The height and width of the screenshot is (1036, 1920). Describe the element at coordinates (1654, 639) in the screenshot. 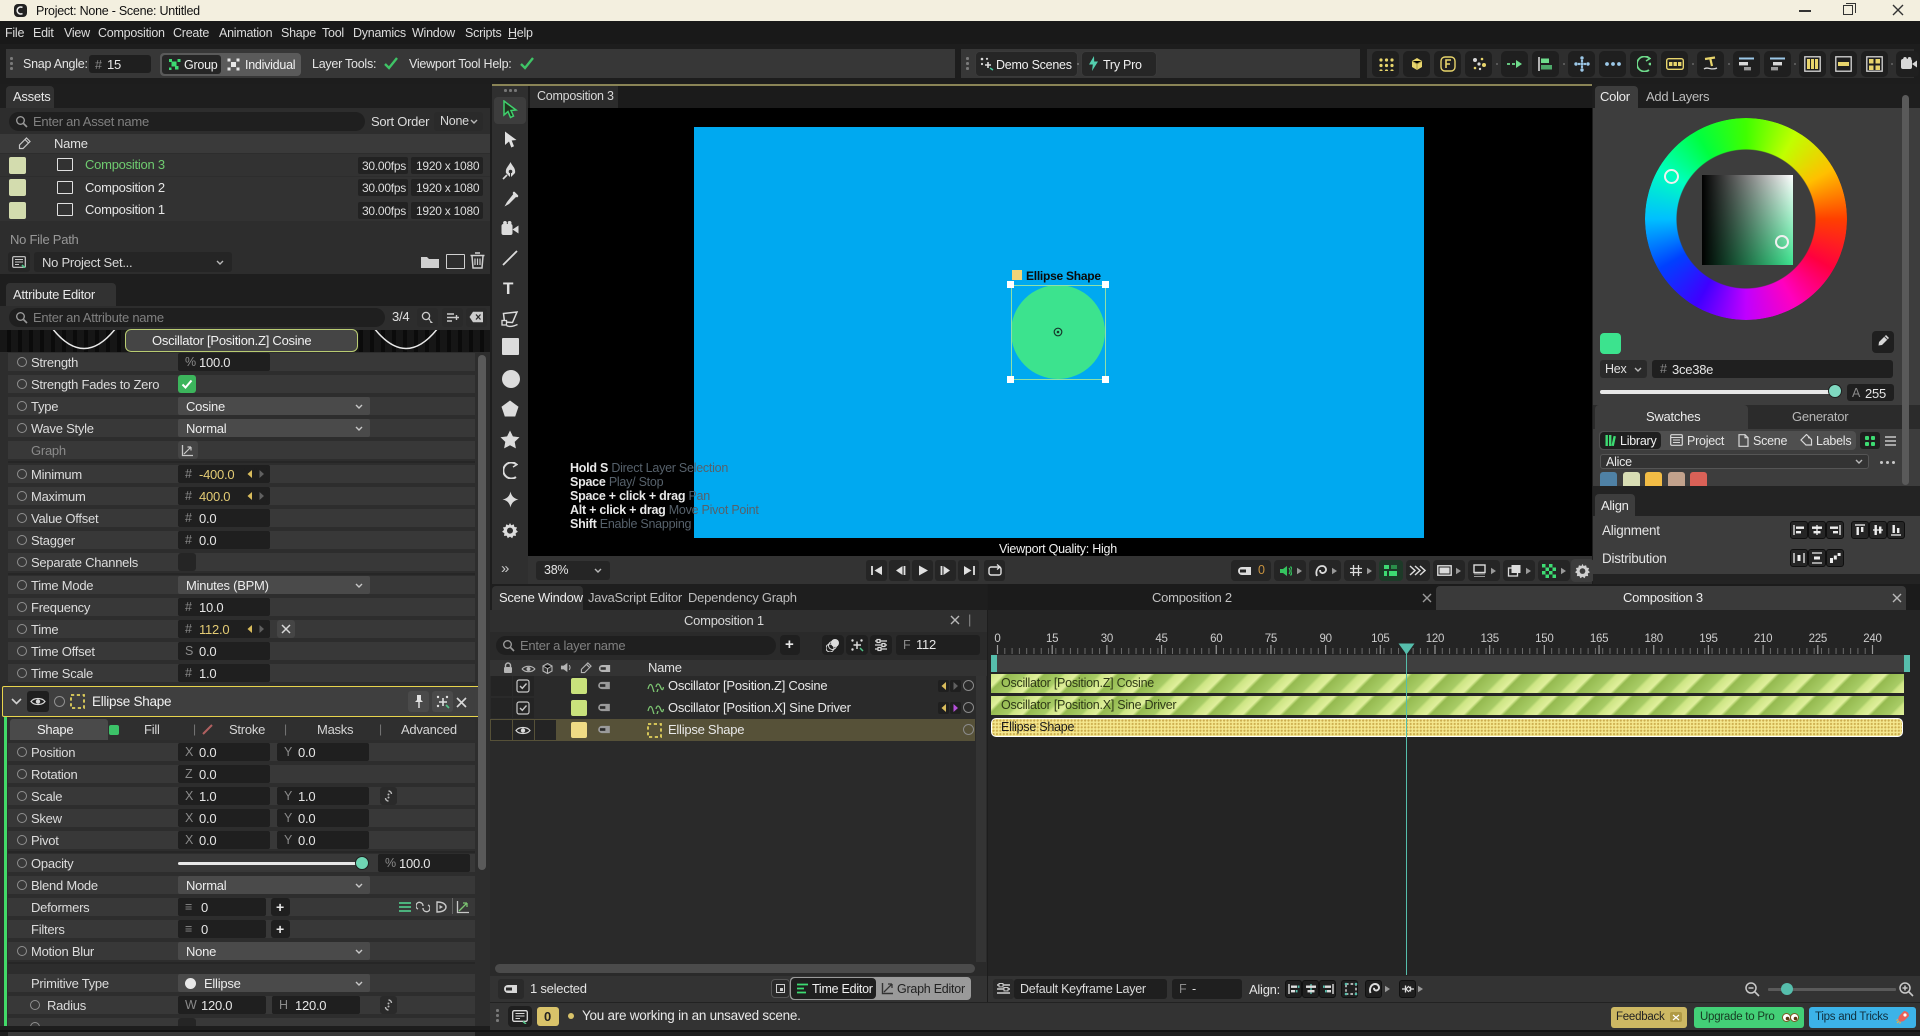

I see `svg-text: 180` at that location.